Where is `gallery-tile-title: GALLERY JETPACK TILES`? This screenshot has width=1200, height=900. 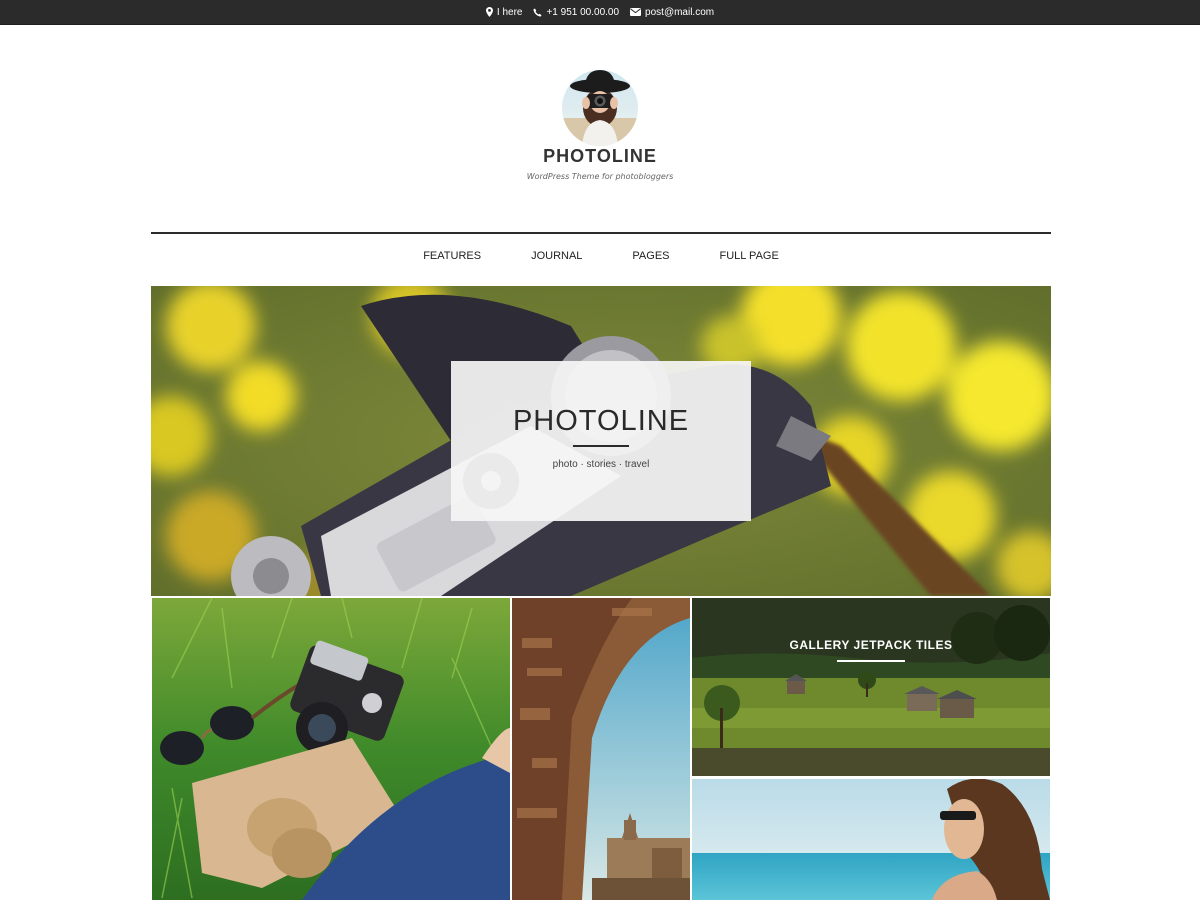 gallery-tile-title: GALLERY JETPACK TILES is located at coordinates (871, 645).